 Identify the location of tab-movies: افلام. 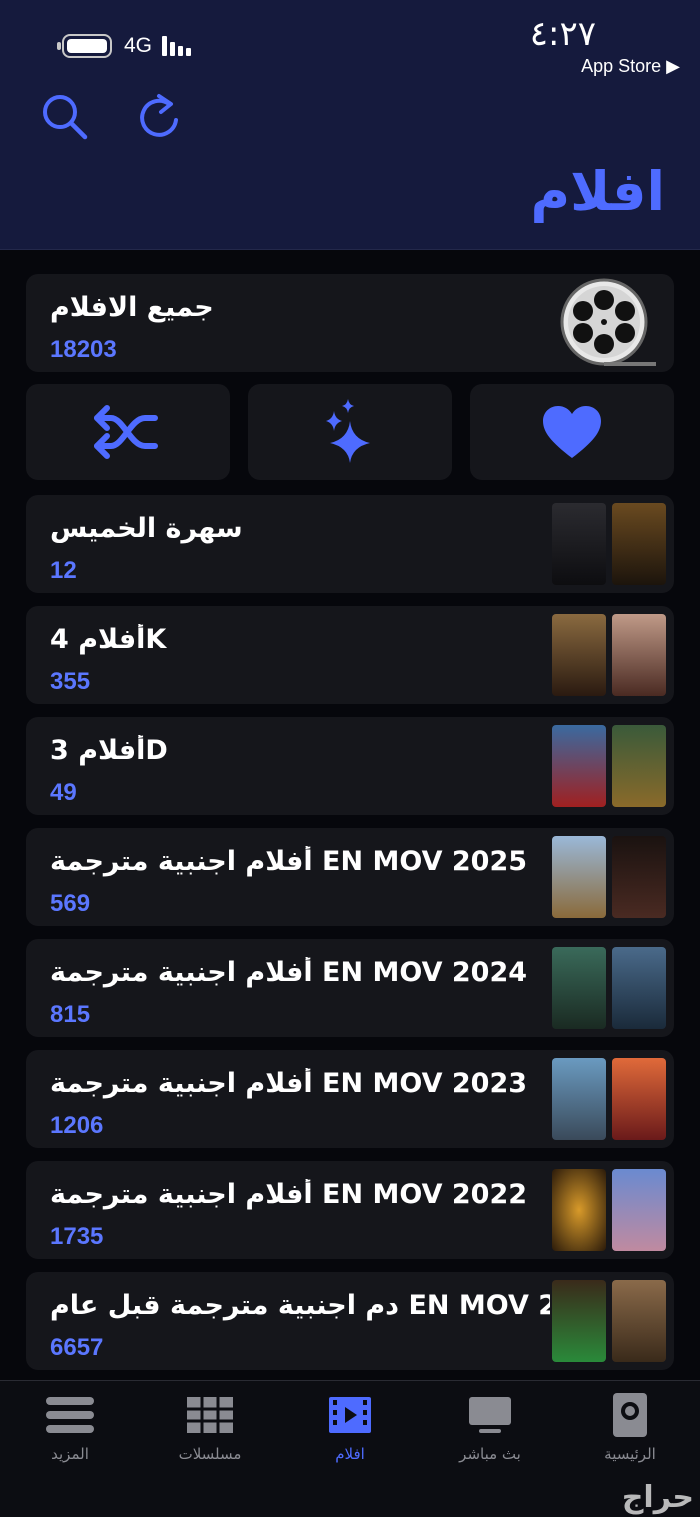
(350, 1427).